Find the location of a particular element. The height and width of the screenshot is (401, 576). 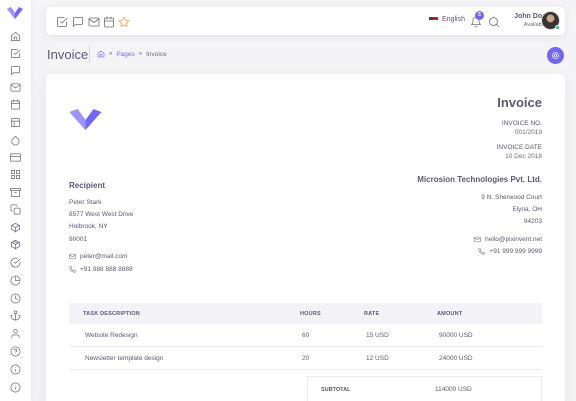

company-email-text: hello@pixinvent.net is located at coordinates (513, 239).